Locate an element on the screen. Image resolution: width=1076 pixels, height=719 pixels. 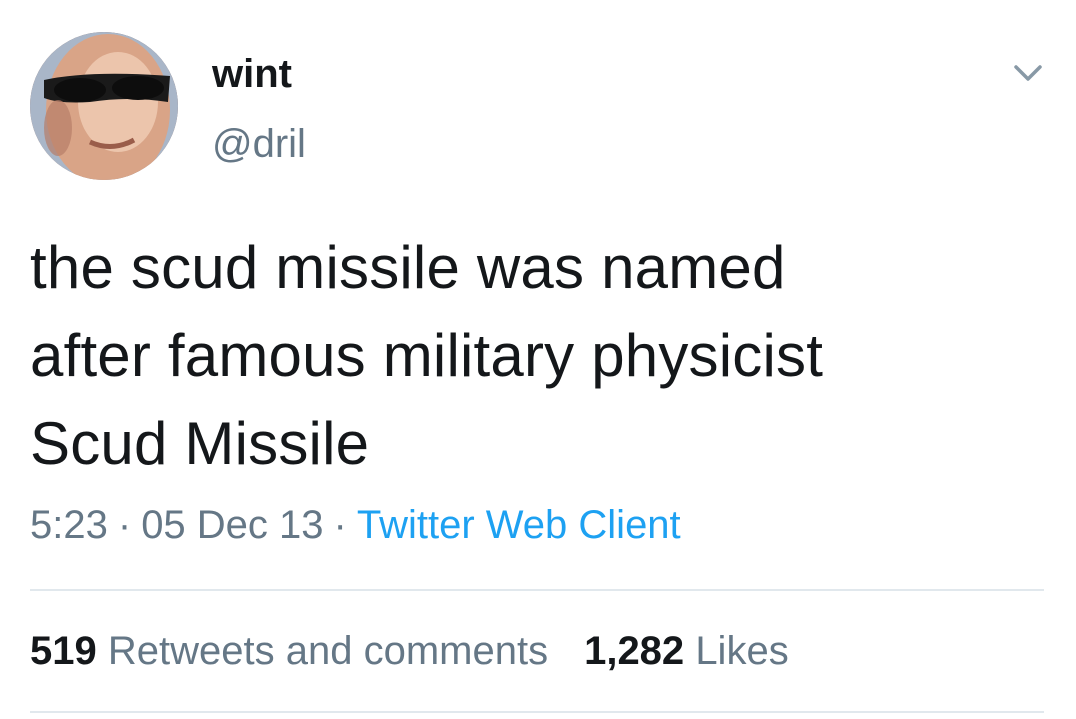
tweet-stats: 519 Retweets and comments 1,282 Likes is located at coordinates (409, 651).